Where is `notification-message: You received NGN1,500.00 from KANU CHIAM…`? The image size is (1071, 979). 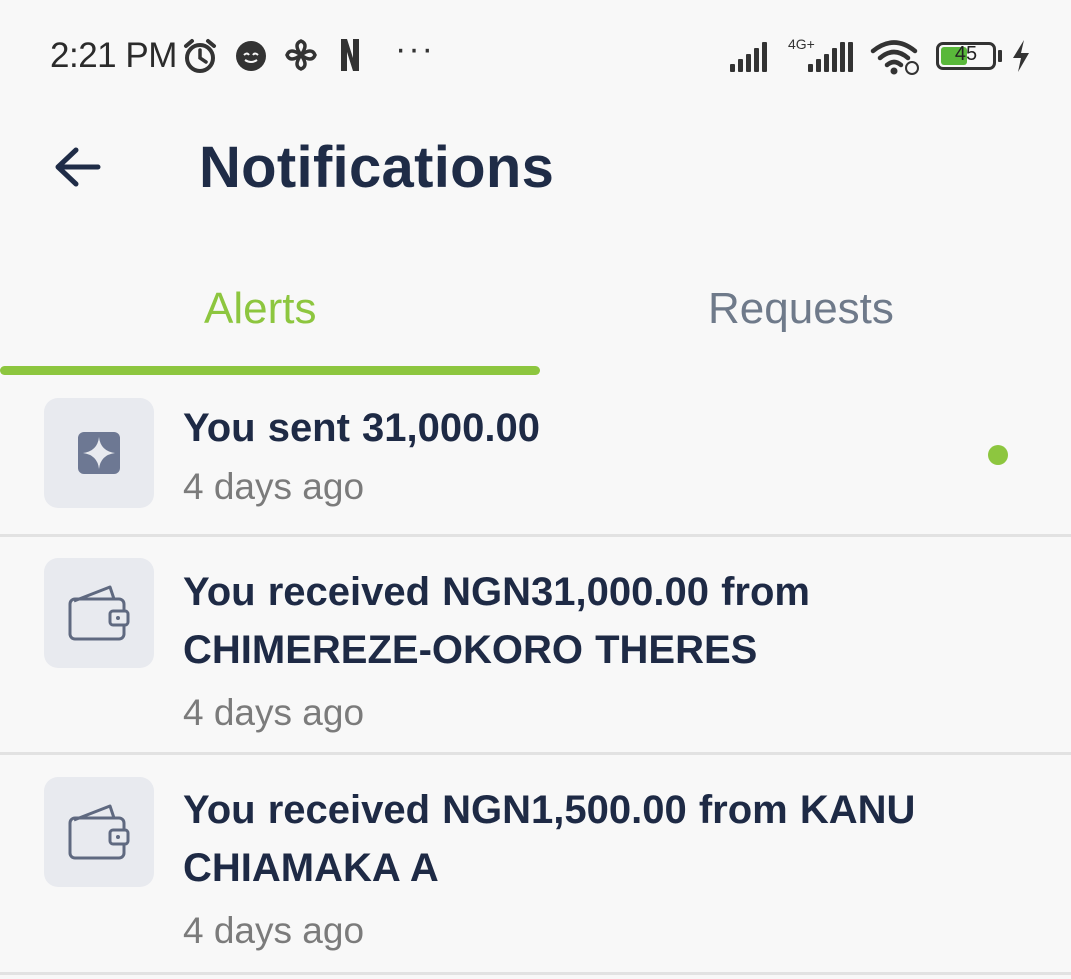
notification-message: You received NGN1,500.00 from KANU CHIAM… is located at coordinates (549, 839).